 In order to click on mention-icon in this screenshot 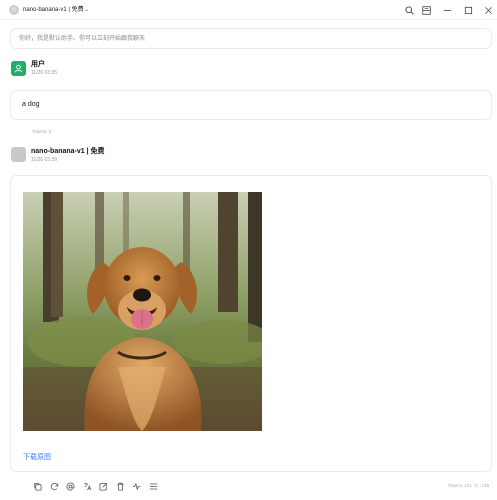, I will do `click(70, 486)`.